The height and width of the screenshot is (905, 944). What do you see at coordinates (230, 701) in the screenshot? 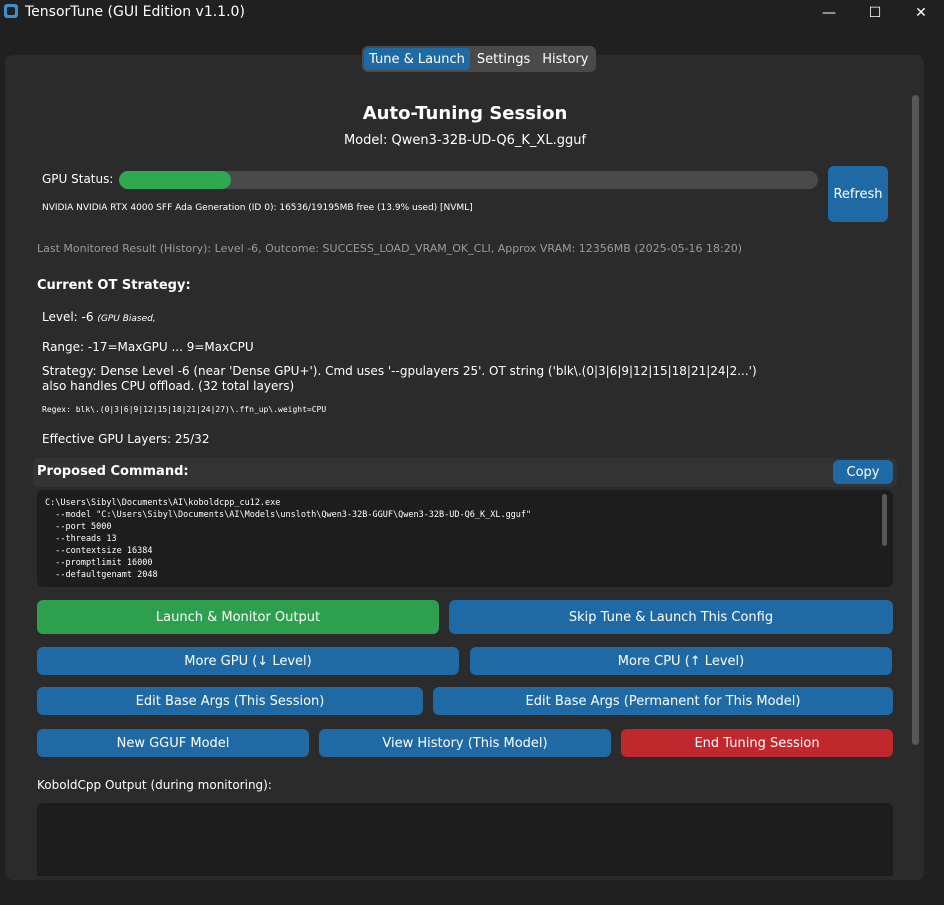
I see `edit-base-args-session-button: Edit Base Args (This Session)` at bounding box center [230, 701].